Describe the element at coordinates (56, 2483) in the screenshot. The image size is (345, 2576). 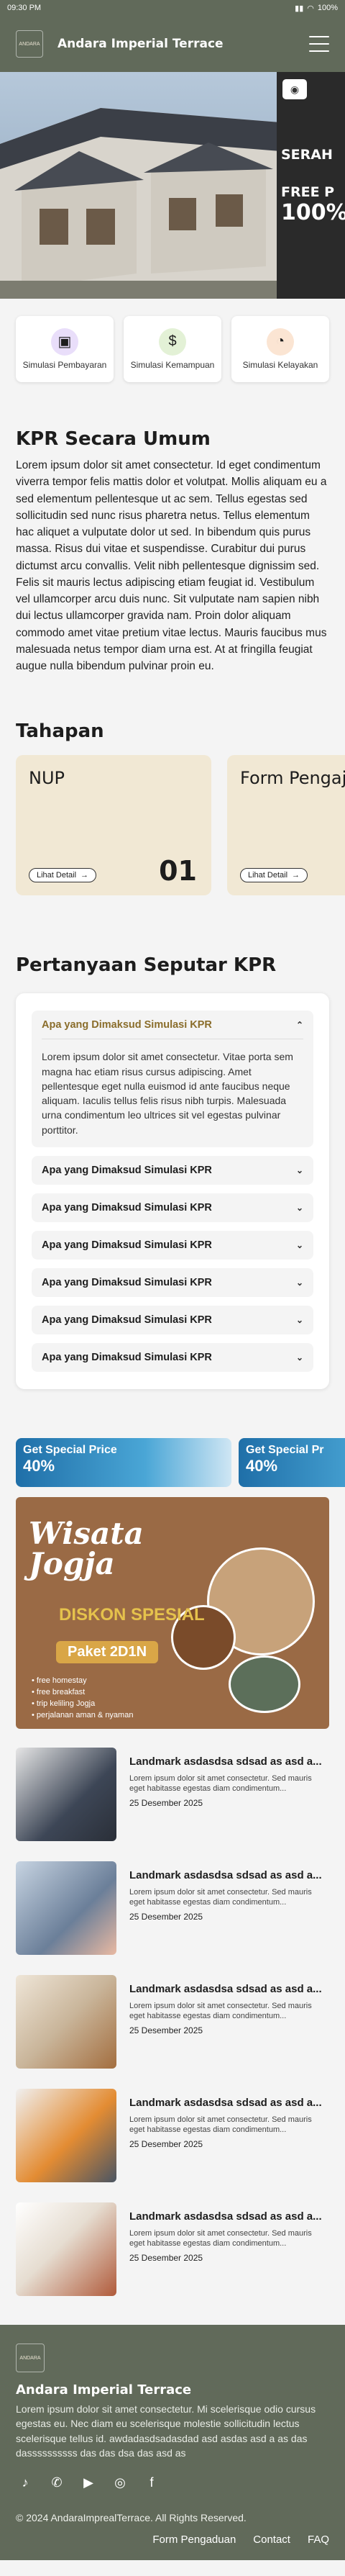
I see `whatsapp-icon: ✆` at that location.